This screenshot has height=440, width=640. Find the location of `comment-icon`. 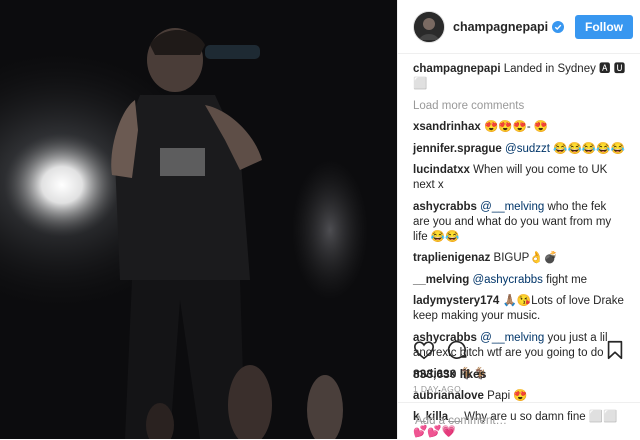

comment-icon is located at coordinates (458, 350).